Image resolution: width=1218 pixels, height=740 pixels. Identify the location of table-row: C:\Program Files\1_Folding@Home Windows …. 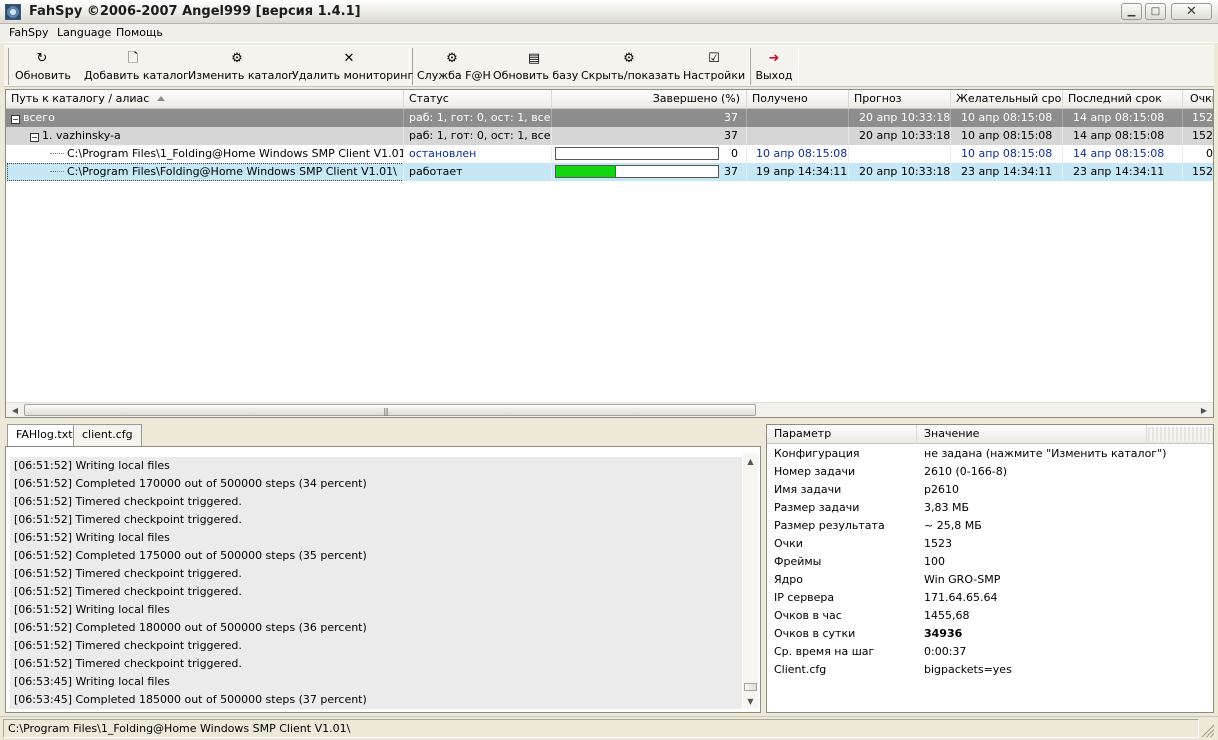
(609, 154).